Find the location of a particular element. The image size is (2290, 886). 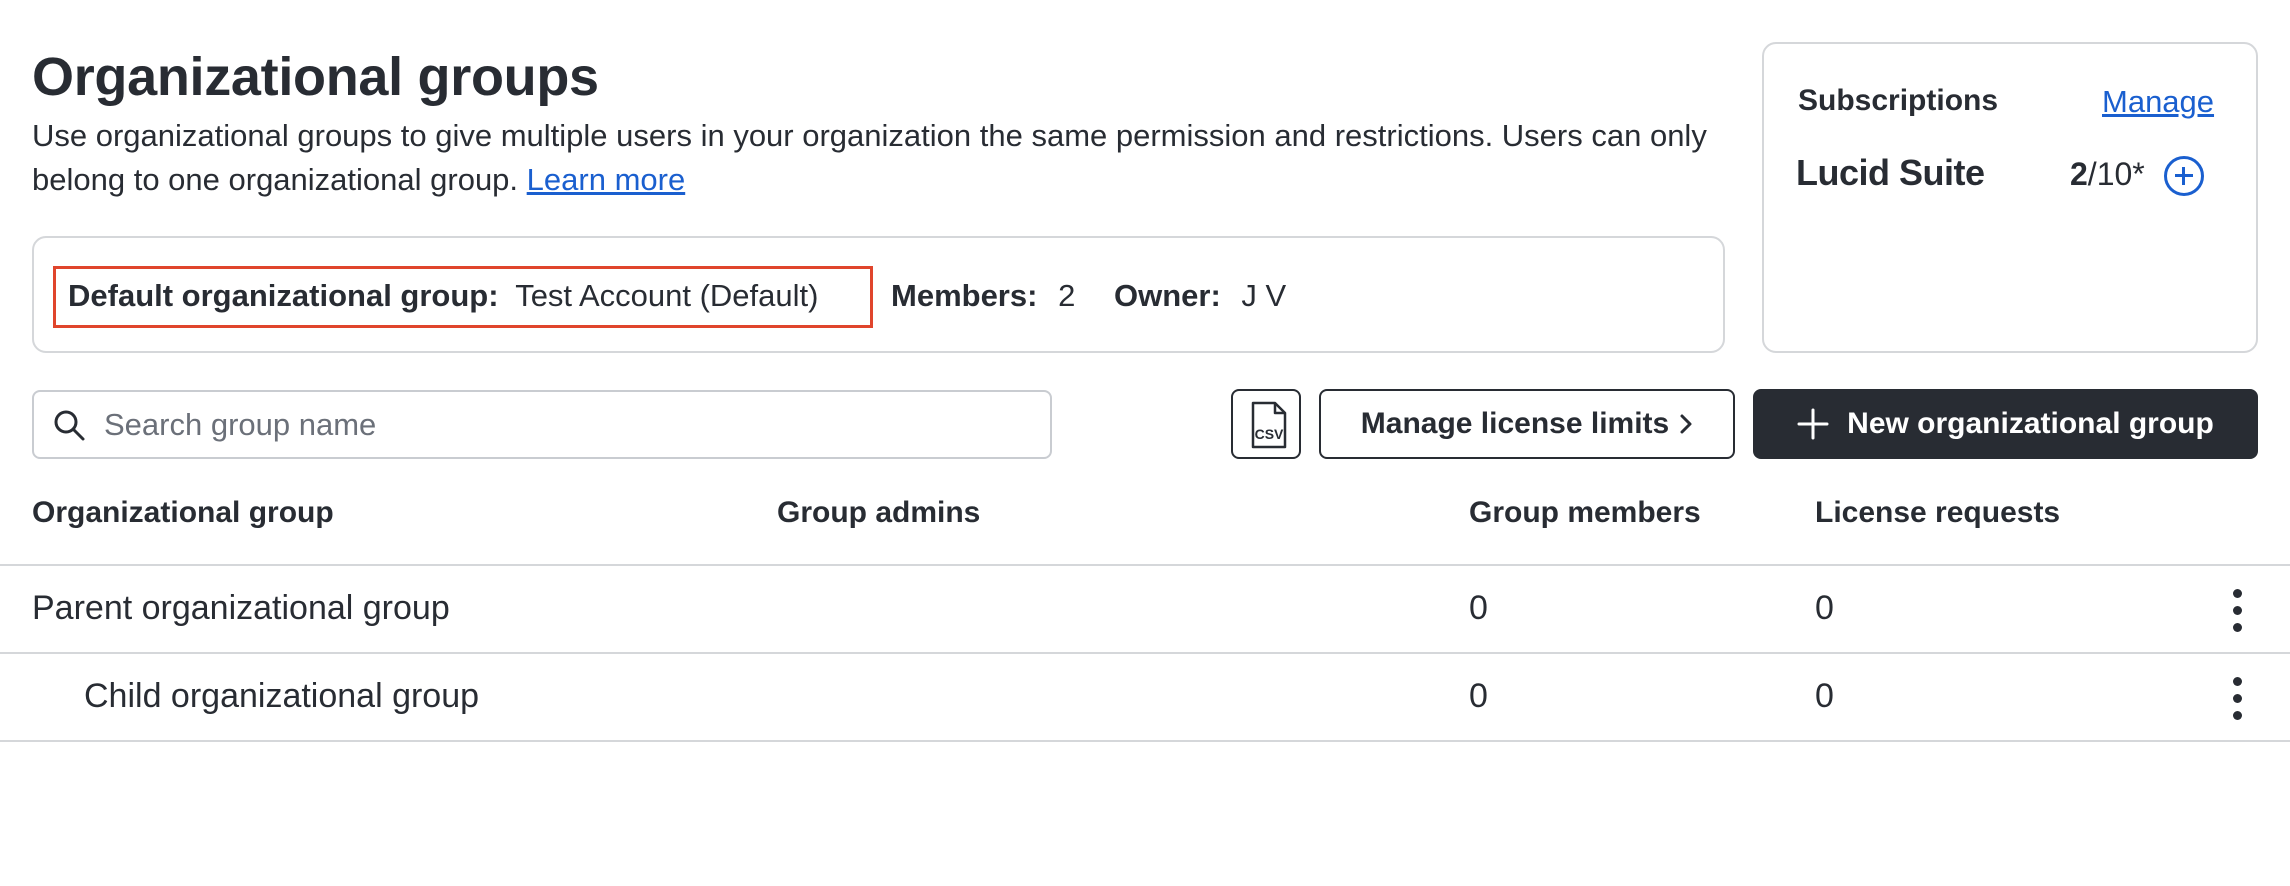

seats-used: 2 is located at coordinates (2079, 174).